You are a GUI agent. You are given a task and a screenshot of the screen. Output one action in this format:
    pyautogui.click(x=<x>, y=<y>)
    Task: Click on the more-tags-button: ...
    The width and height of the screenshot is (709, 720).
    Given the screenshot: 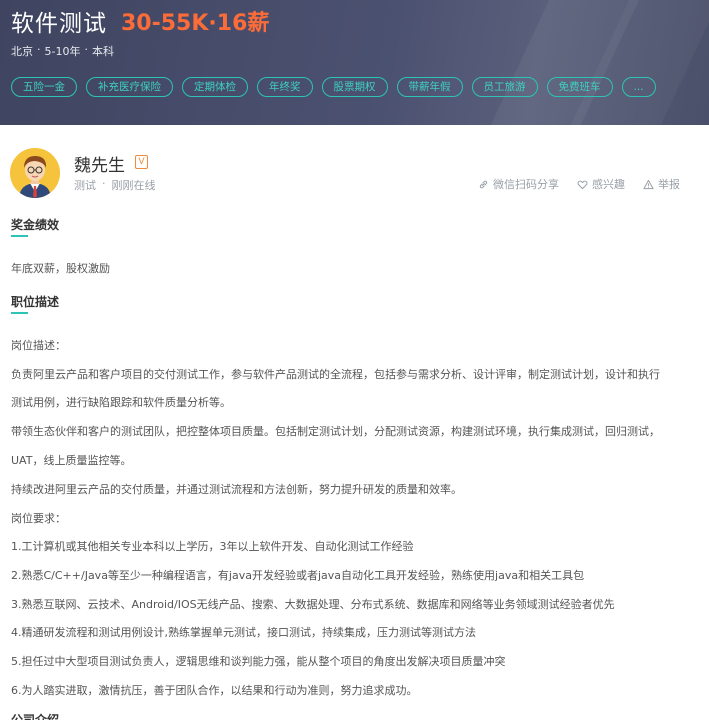 What is the action you would take?
    pyautogui.click(x=638, y=87)
    